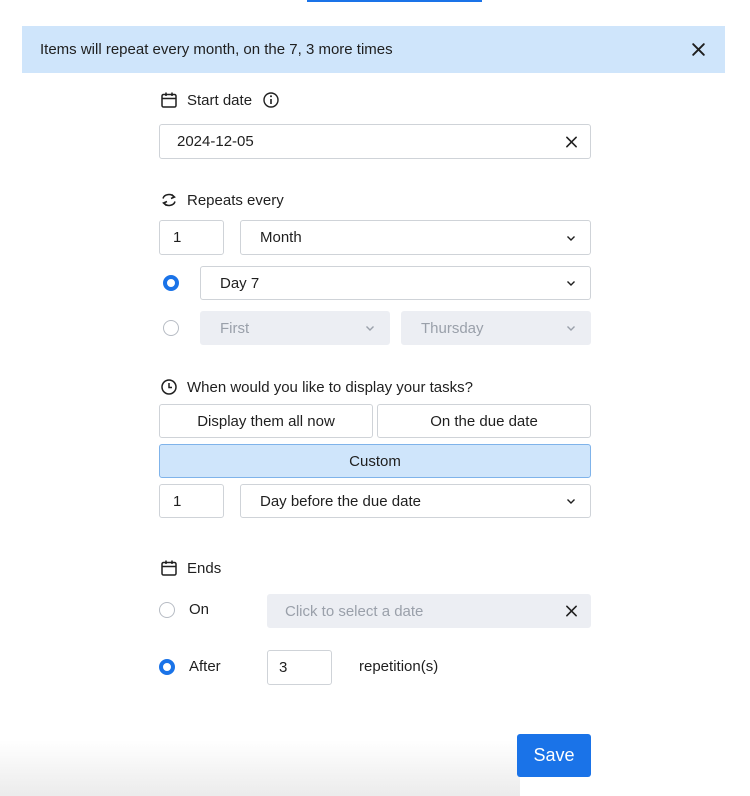 The image size is (750, 796). I want to click on info-icon, so click(271, 100).